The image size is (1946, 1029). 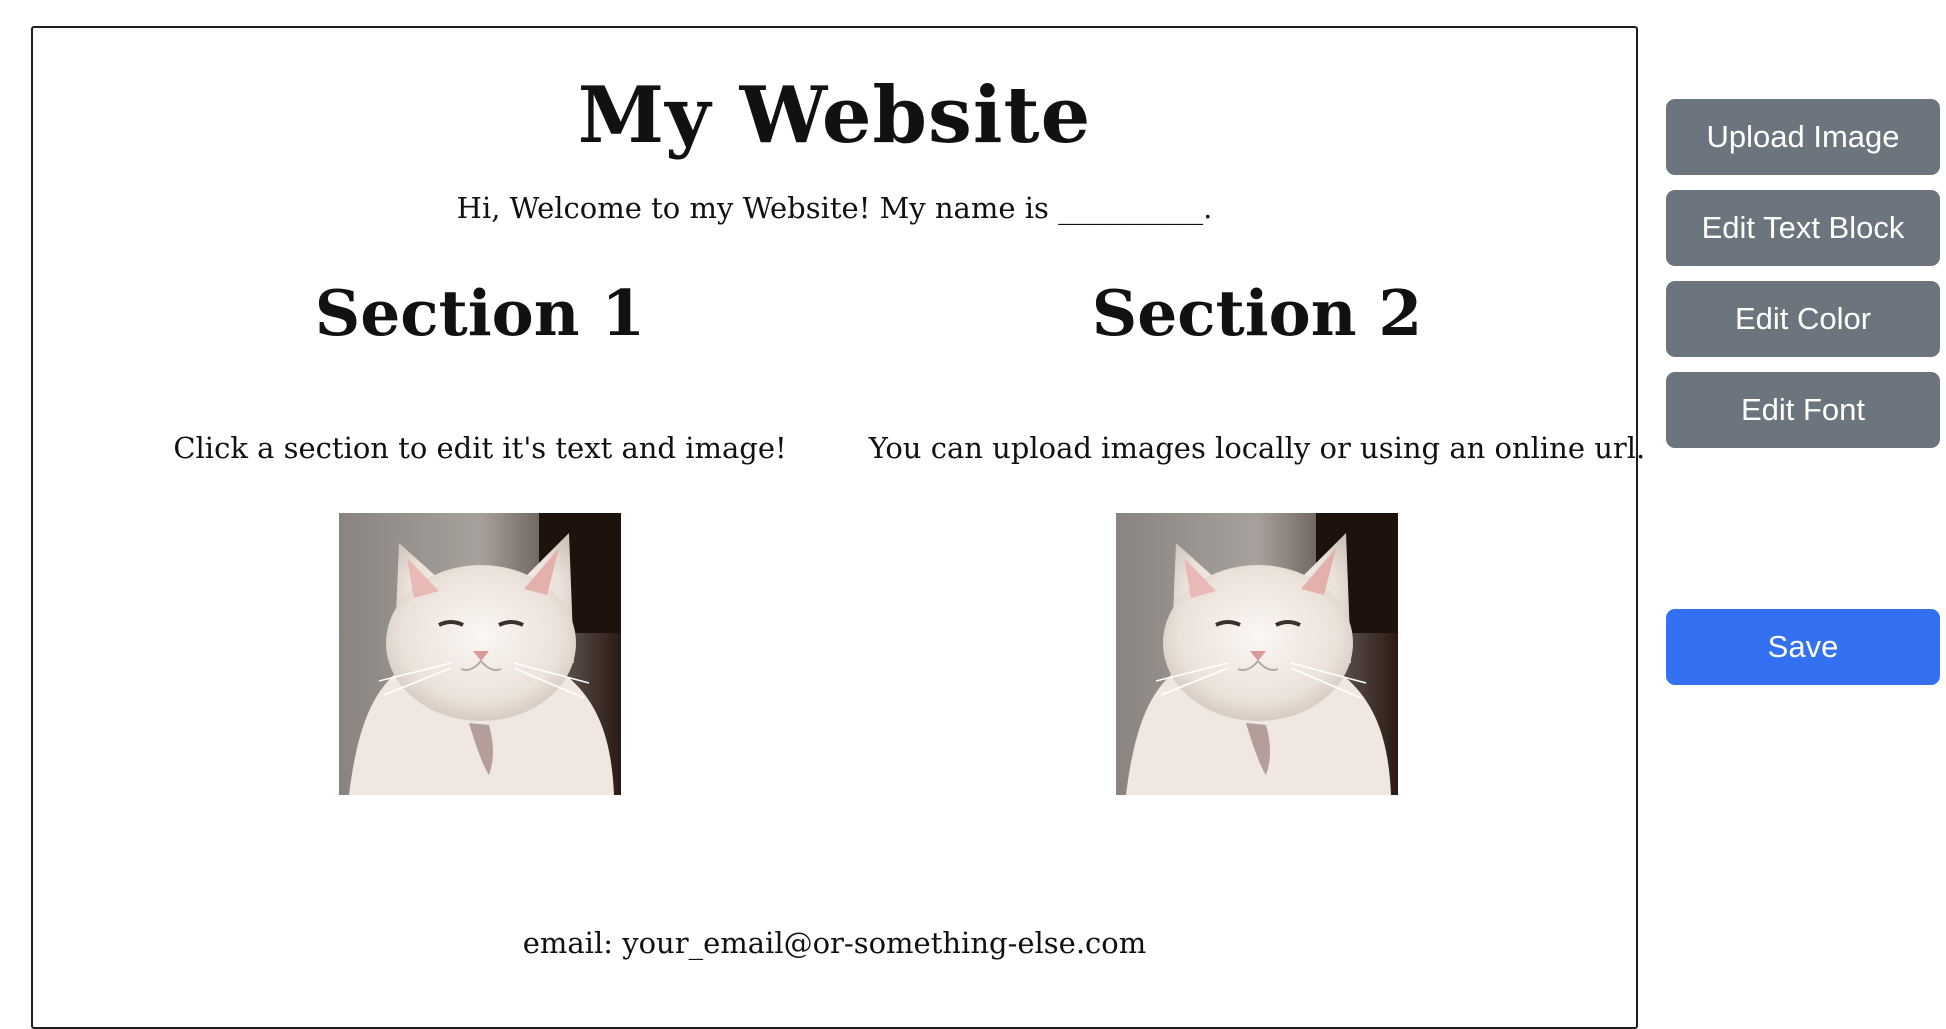 What do you see at coordinates (1803, 410) in the screenshot?
I see `edit-font-button: Edit Font` at bounding box center [1803, 410].